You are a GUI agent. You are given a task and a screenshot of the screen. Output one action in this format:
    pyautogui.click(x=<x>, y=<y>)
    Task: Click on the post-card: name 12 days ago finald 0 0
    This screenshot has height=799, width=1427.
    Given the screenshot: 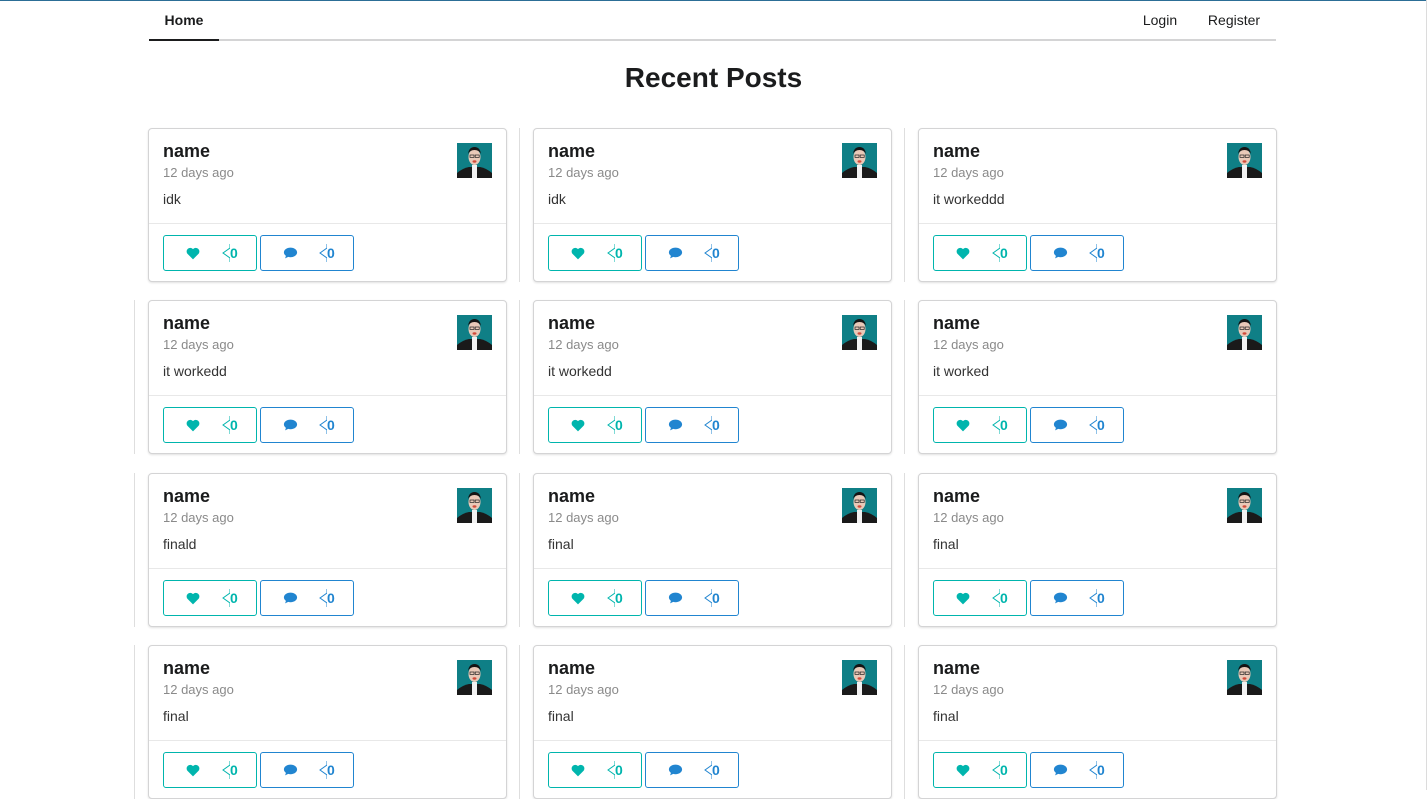 What is the action you would take?
    pyautogui.click(x=327, y=550)
    